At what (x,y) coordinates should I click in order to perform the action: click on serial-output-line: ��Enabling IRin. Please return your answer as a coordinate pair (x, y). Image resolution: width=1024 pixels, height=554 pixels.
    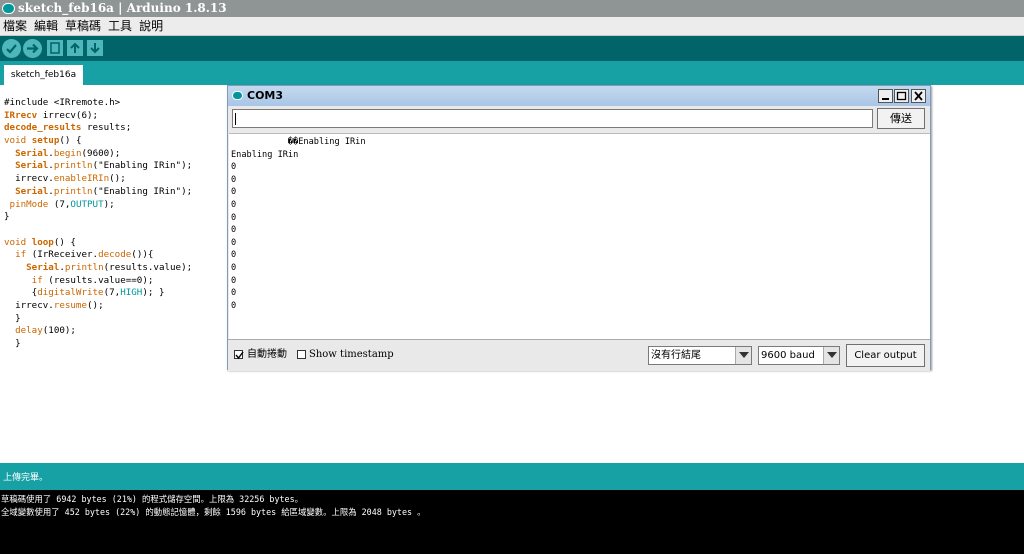
    Looking at the image, I should click on (298, 142).